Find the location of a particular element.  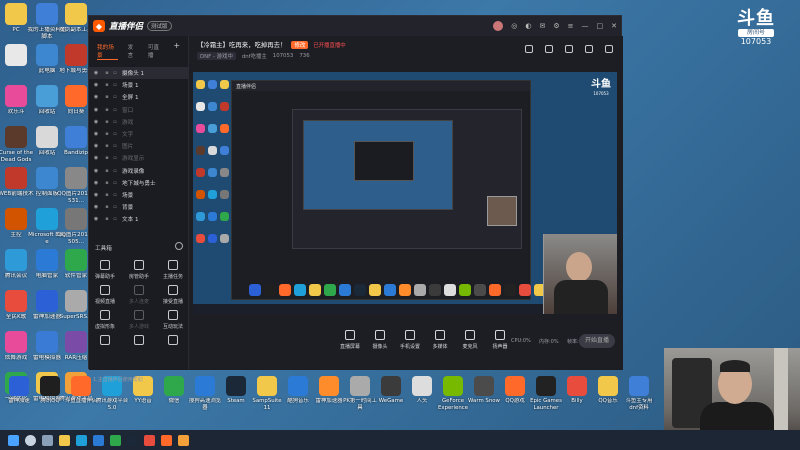

maximize-icon: □ is located at coordinates (600, 26).